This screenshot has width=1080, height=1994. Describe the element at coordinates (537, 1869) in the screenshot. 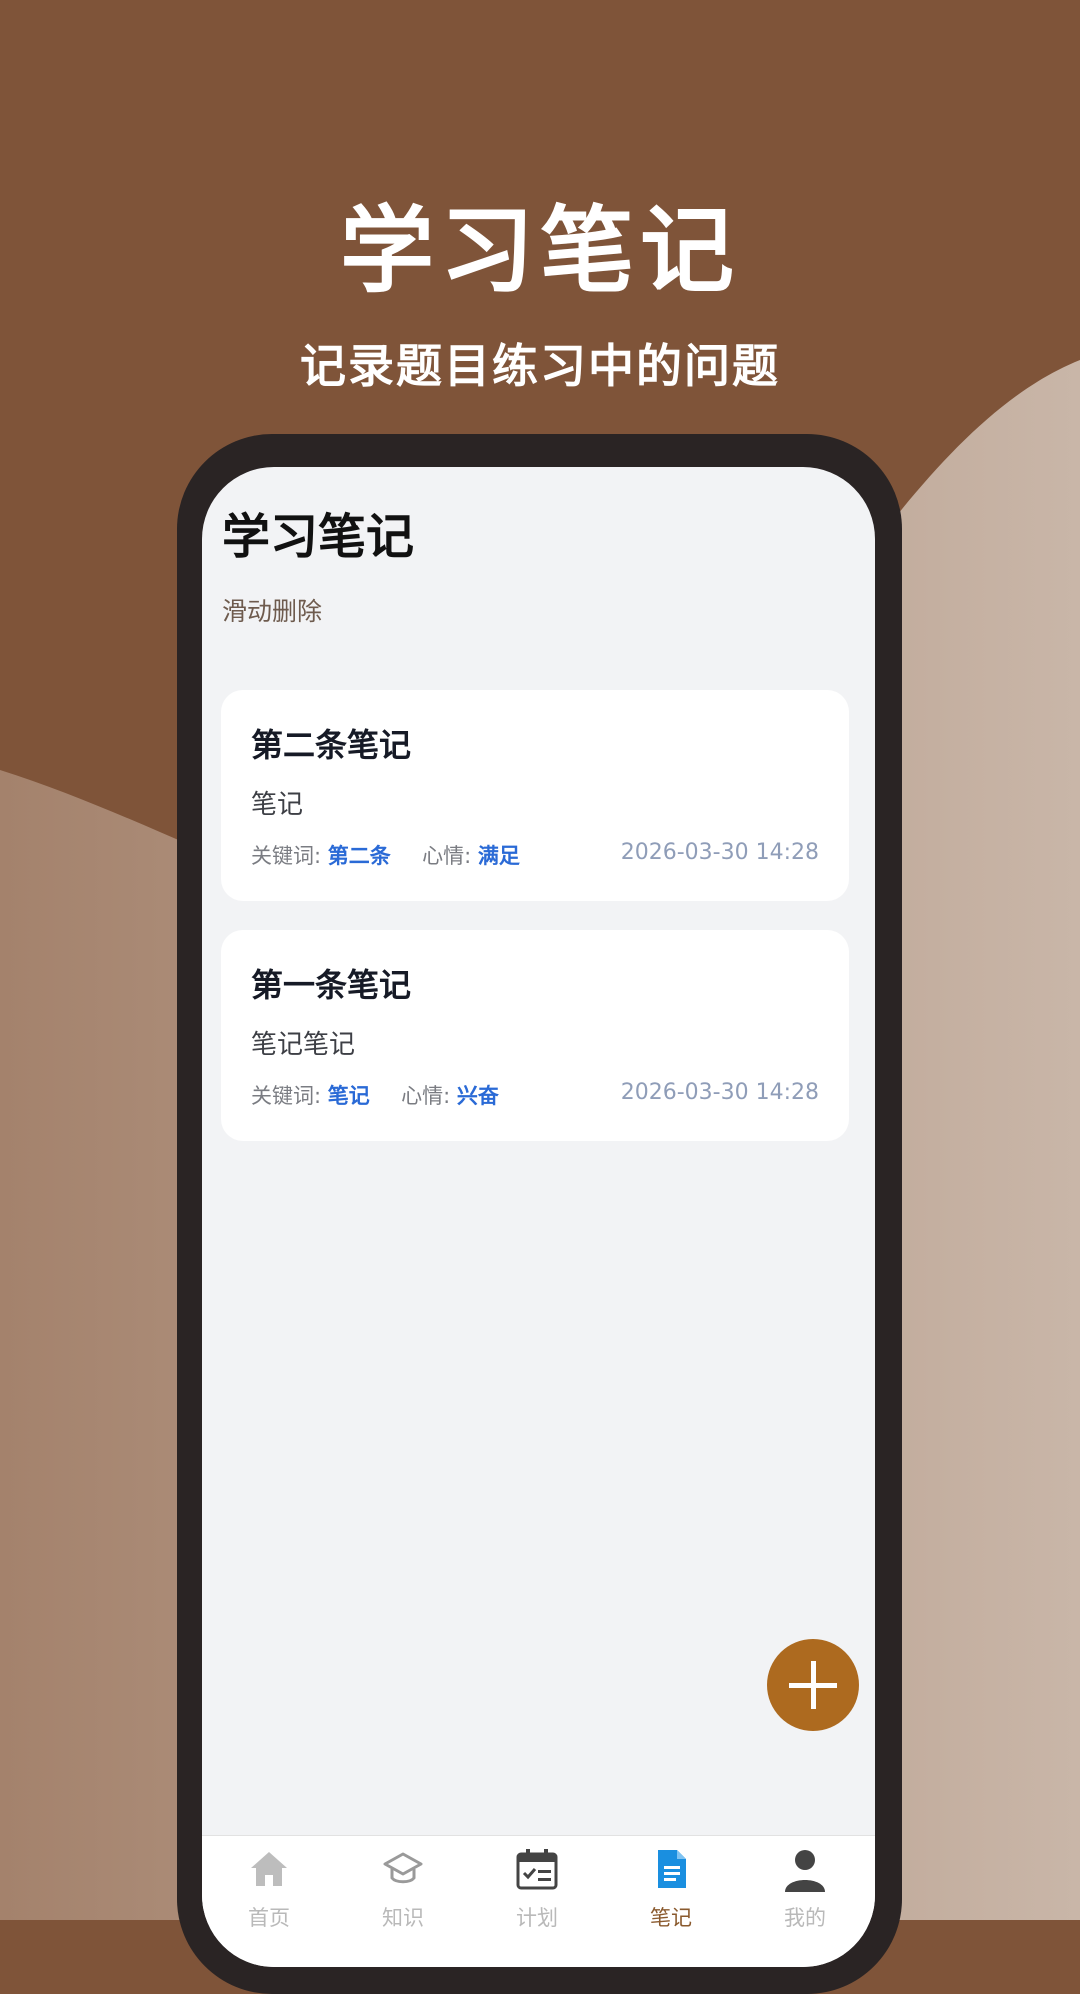

I see `calendar-check-icon` at that location.